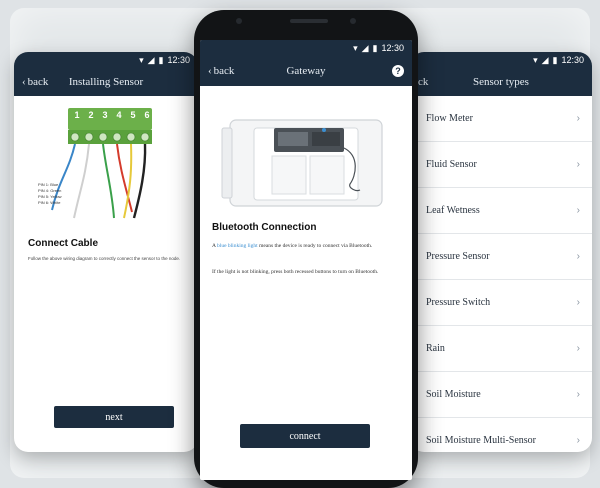 The height and width of the screenshot is (488, 600). I want to click on next-button: next, so click(114, 417).